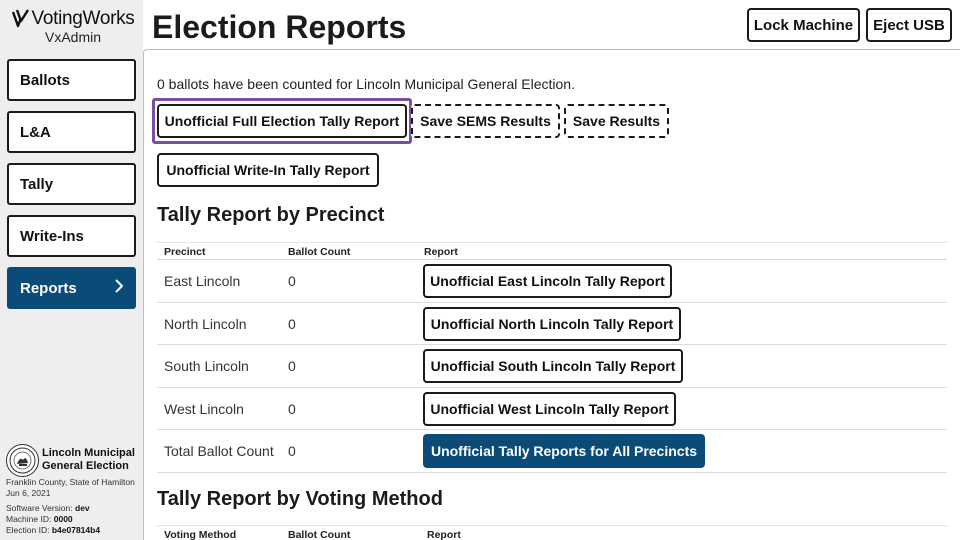 This screenshot has height=540, width=960. I want to click on precinct-name: North Lincoln, so click(205, 323).